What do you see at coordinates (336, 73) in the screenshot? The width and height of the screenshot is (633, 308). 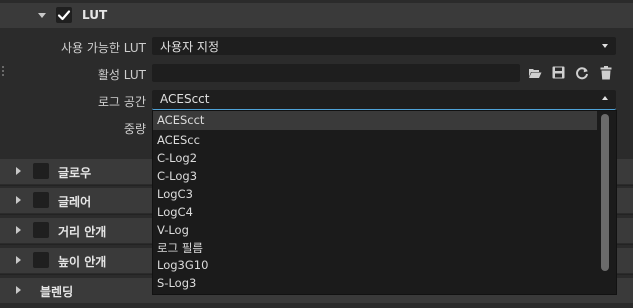 I see `active-lut-field` at bounding box center [336, 73].